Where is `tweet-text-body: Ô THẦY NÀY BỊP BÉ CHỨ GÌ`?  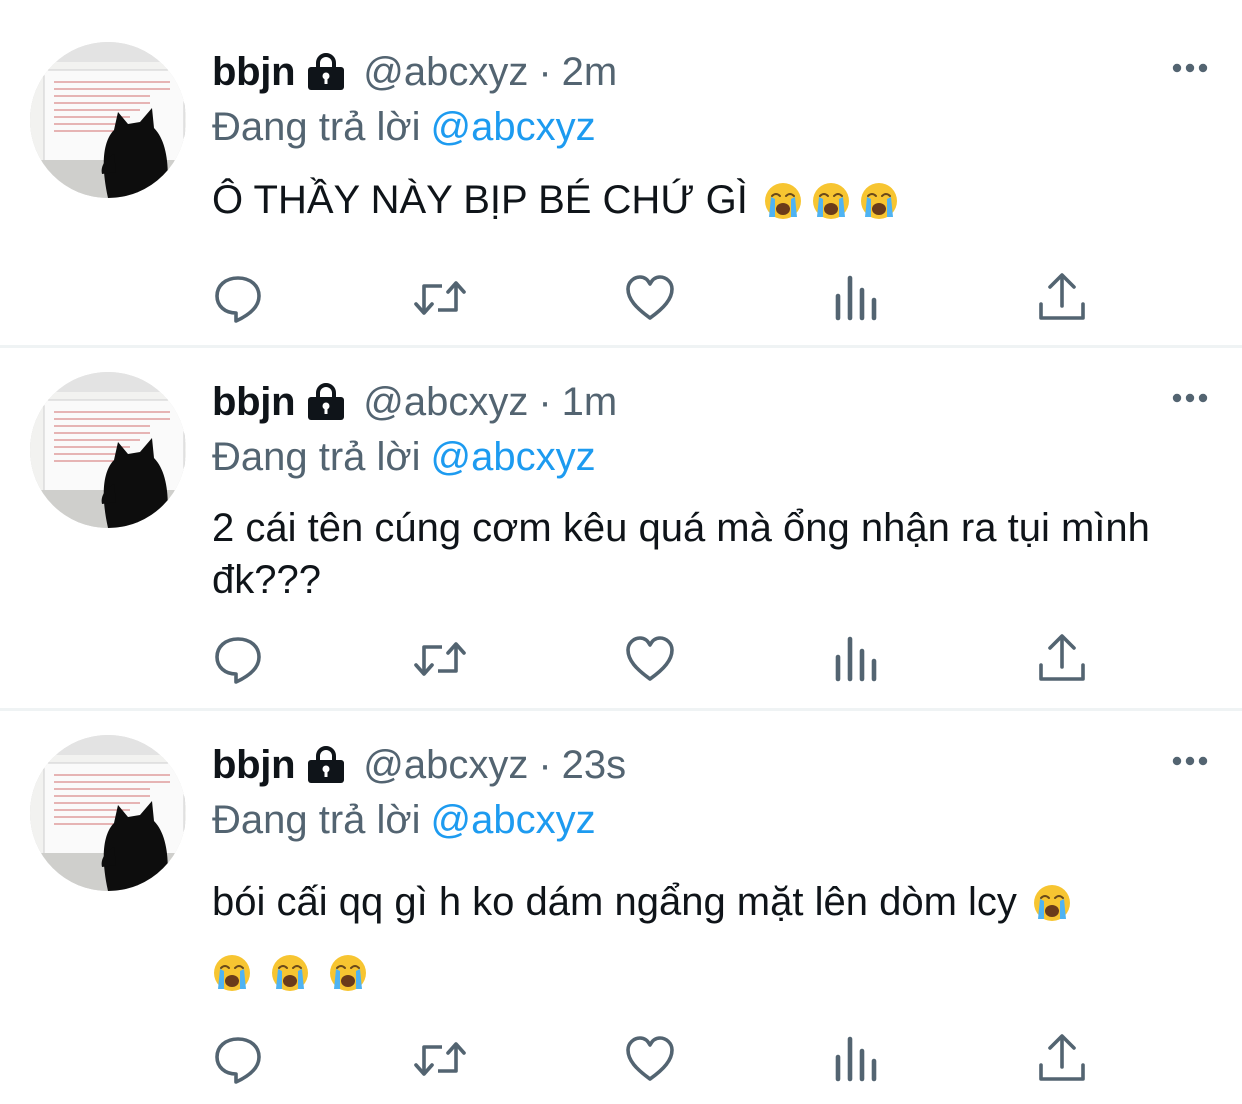
tweet-text-body: Ô THẦY NÀY BỊP BÉ CHỨ GÌ is located at coordinates (480, 200).